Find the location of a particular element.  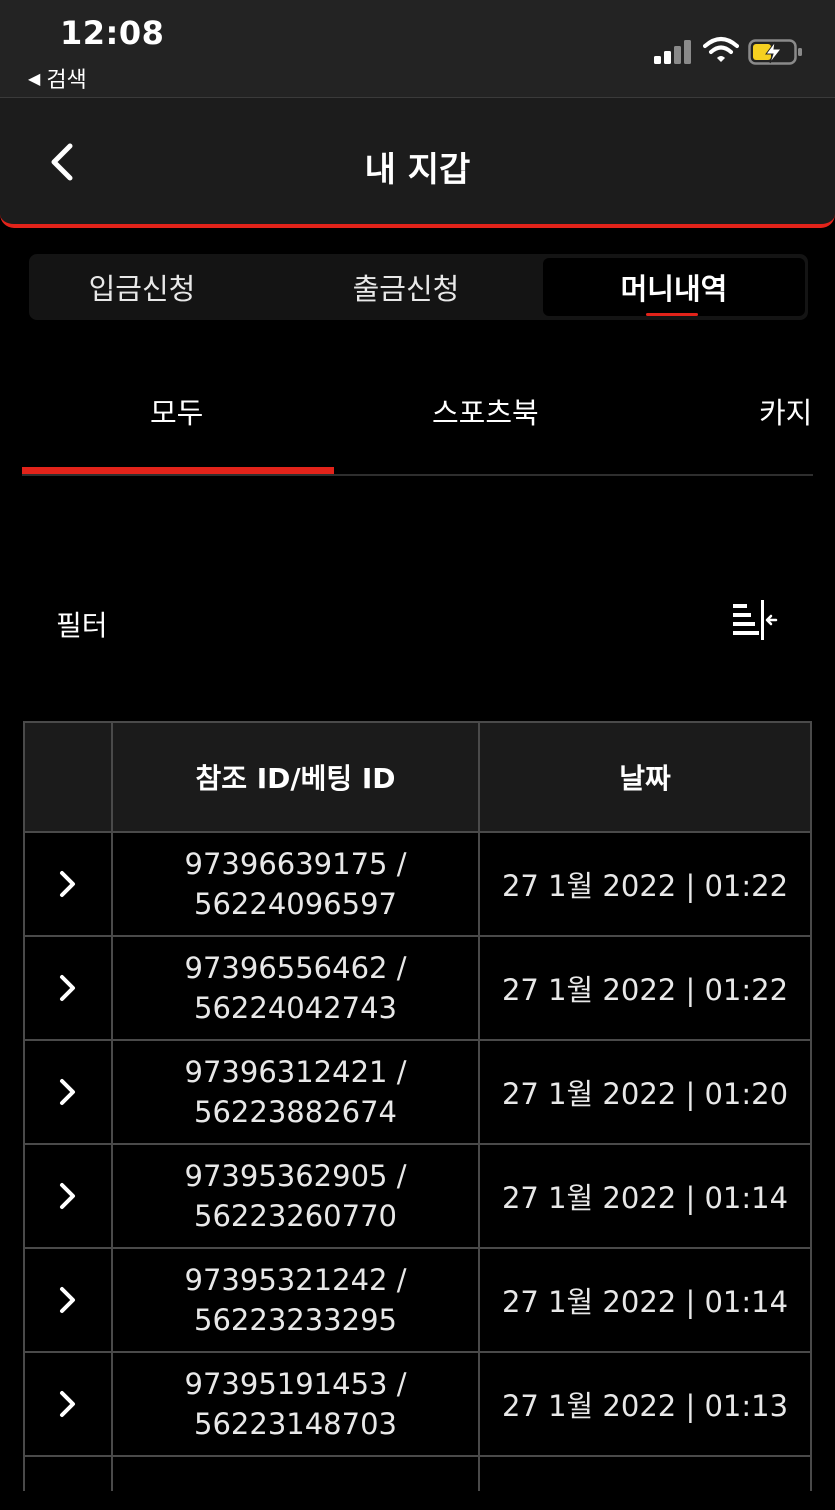

date-cell: 27 1월 2022 | 01:13 is located at coordinates (645, 1404).